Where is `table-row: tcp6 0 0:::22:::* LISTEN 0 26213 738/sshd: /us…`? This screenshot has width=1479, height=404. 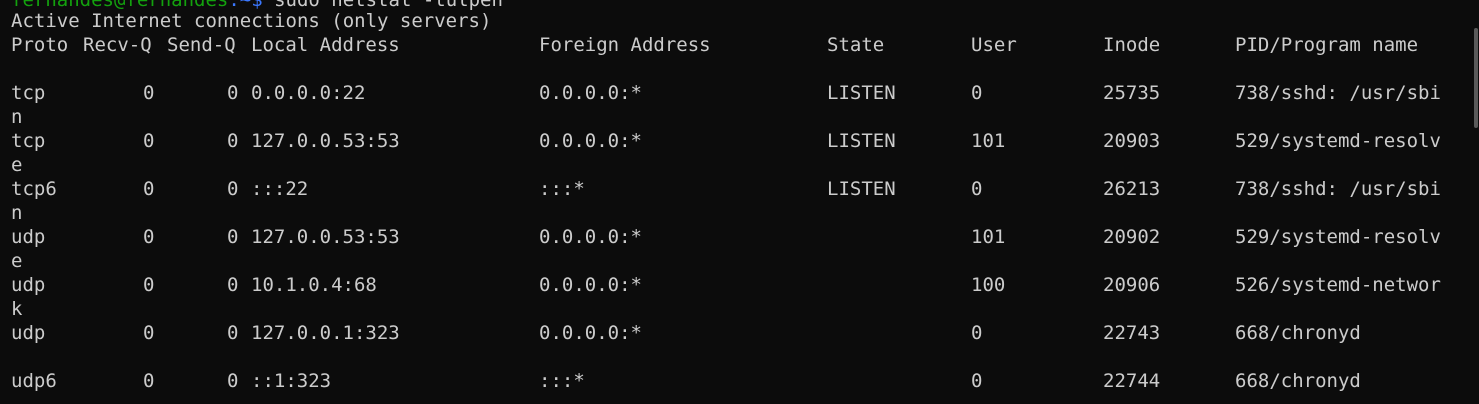 table-row: tcp6 0 0:::22:::* LISTEN 0 26213 738/sshd: /us… is located at coordinates (739, 189).